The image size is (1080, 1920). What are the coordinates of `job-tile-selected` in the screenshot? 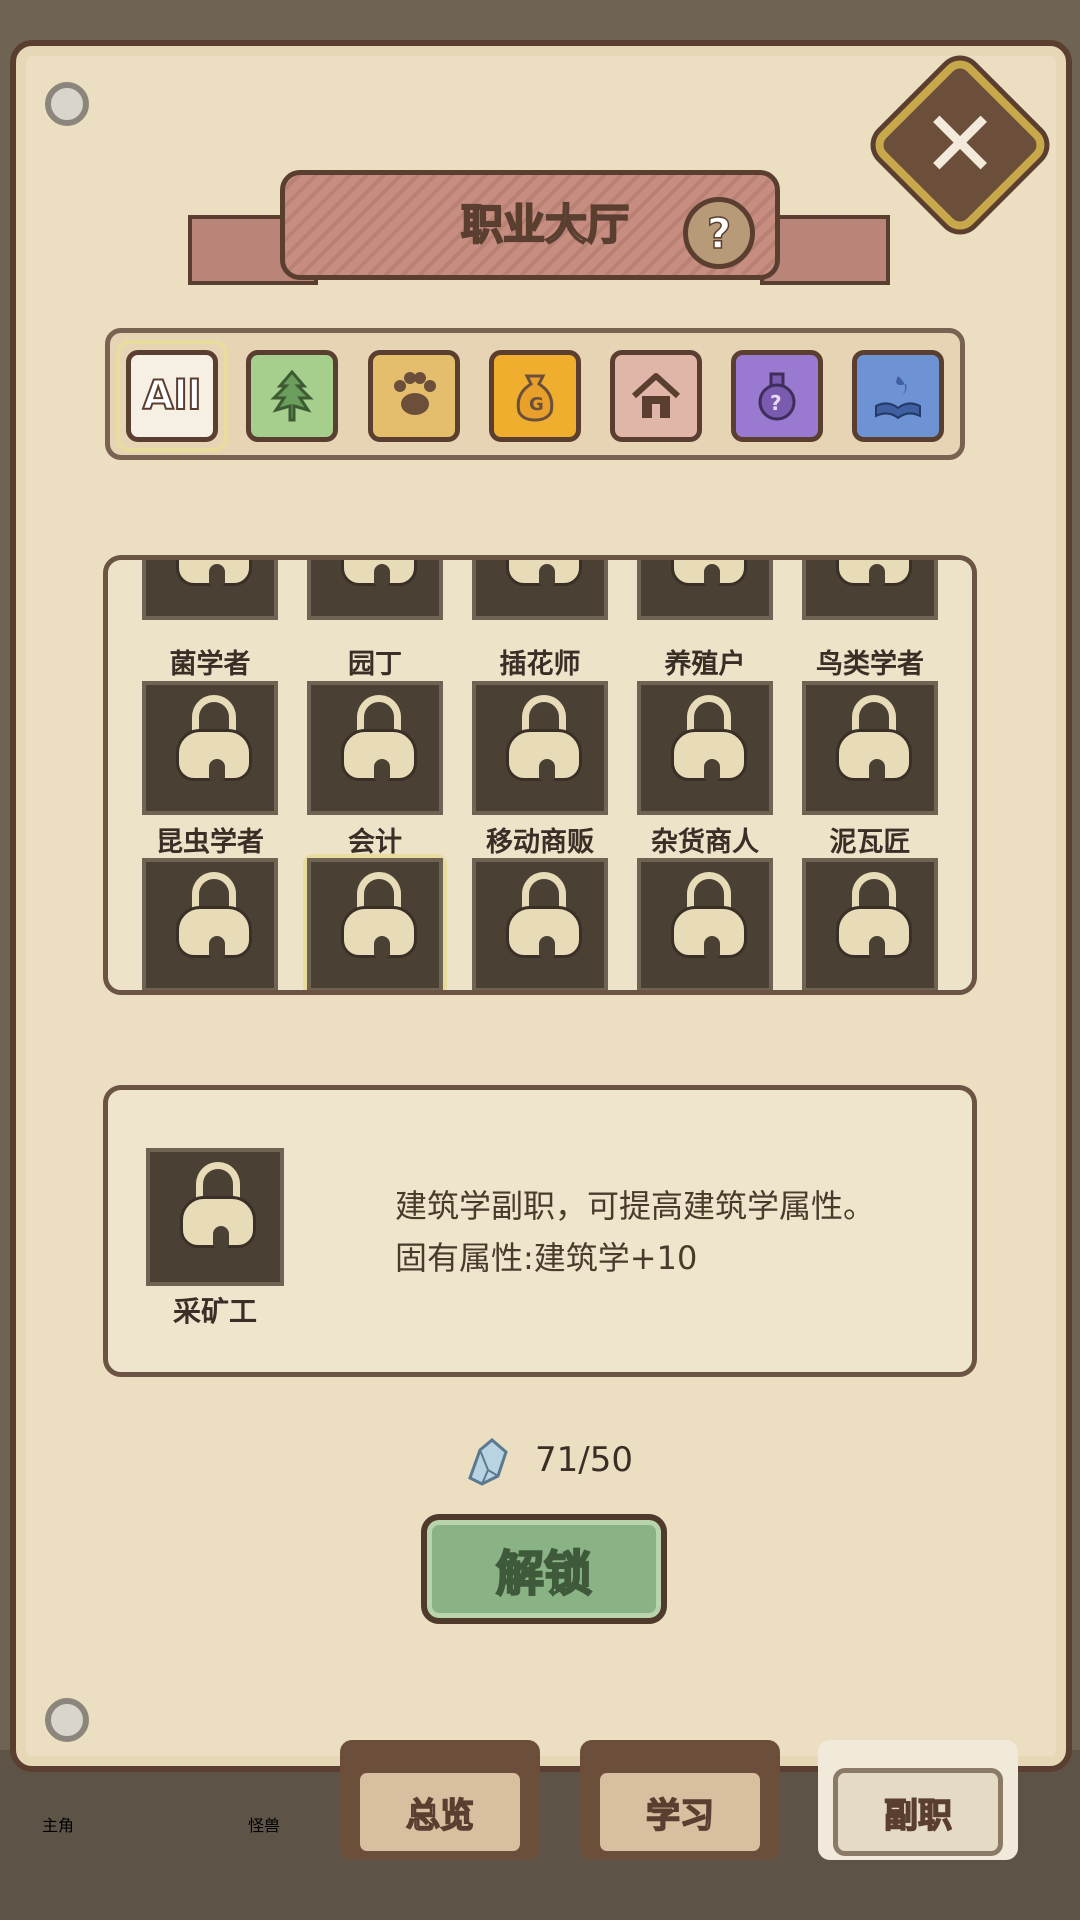 It's located at (375, 924).